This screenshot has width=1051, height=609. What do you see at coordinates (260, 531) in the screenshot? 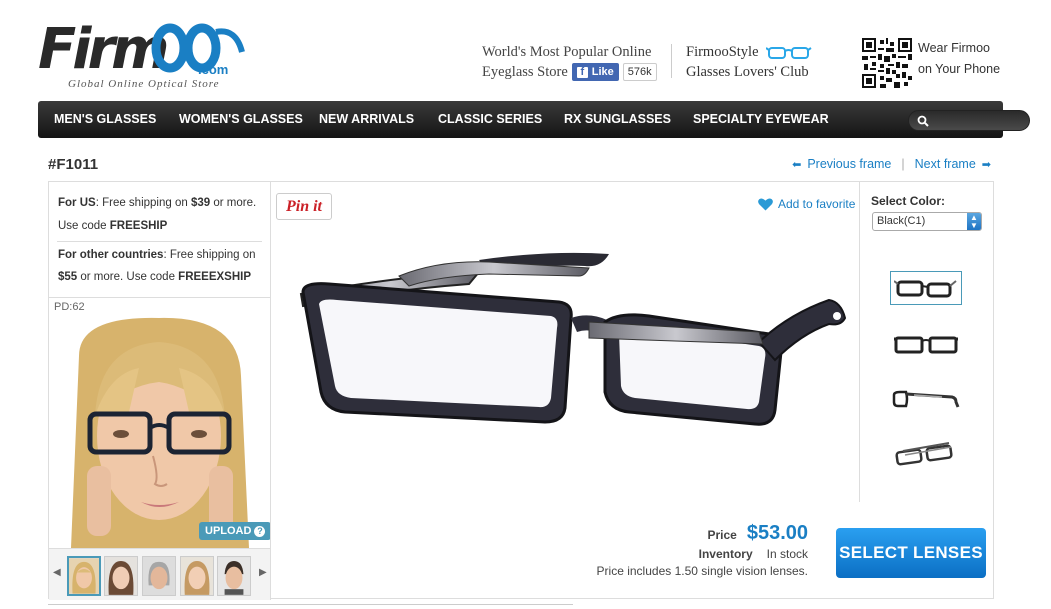
I see `help-icon: ?` at bounding box center [260, 531].